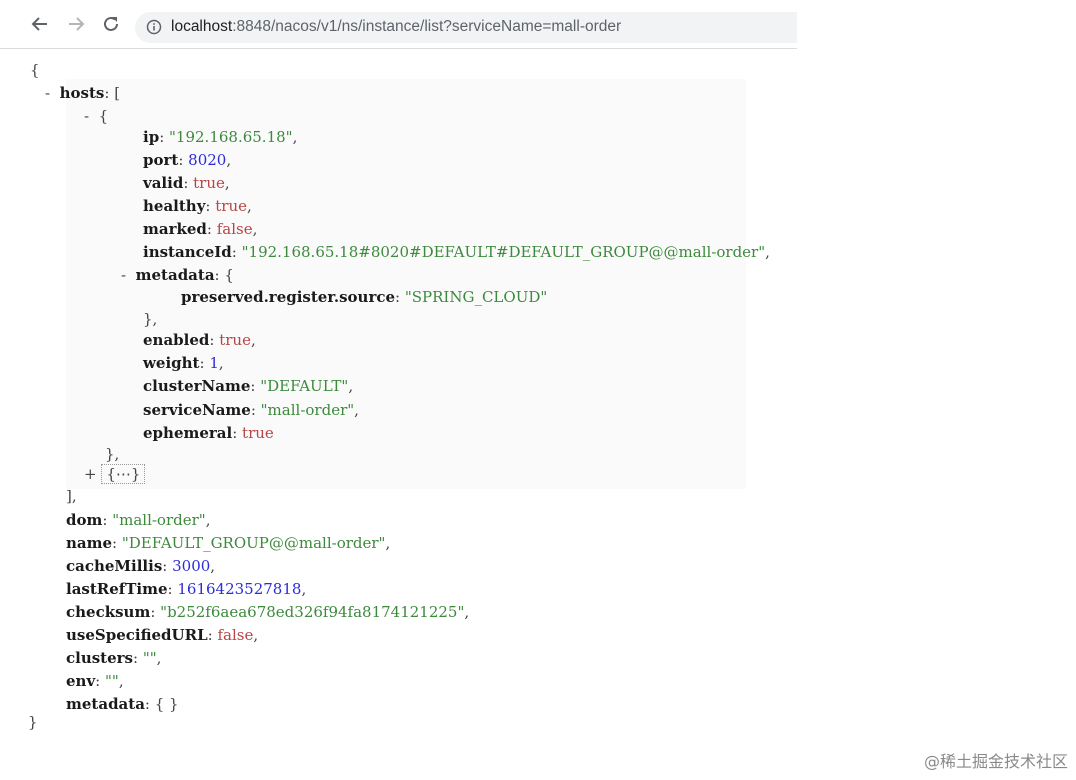  Describe the element at coordinates (197, 206) in the screenshot. I see `field-healthy: healthy: true,` at that location.